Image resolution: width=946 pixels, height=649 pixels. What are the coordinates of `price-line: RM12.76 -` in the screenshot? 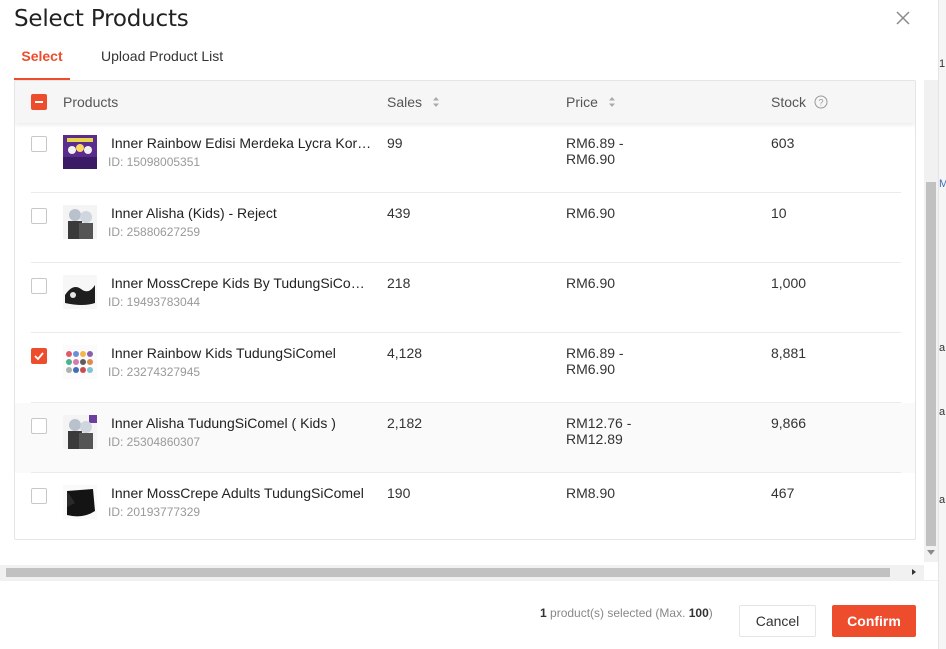 It's located at (599, 423).